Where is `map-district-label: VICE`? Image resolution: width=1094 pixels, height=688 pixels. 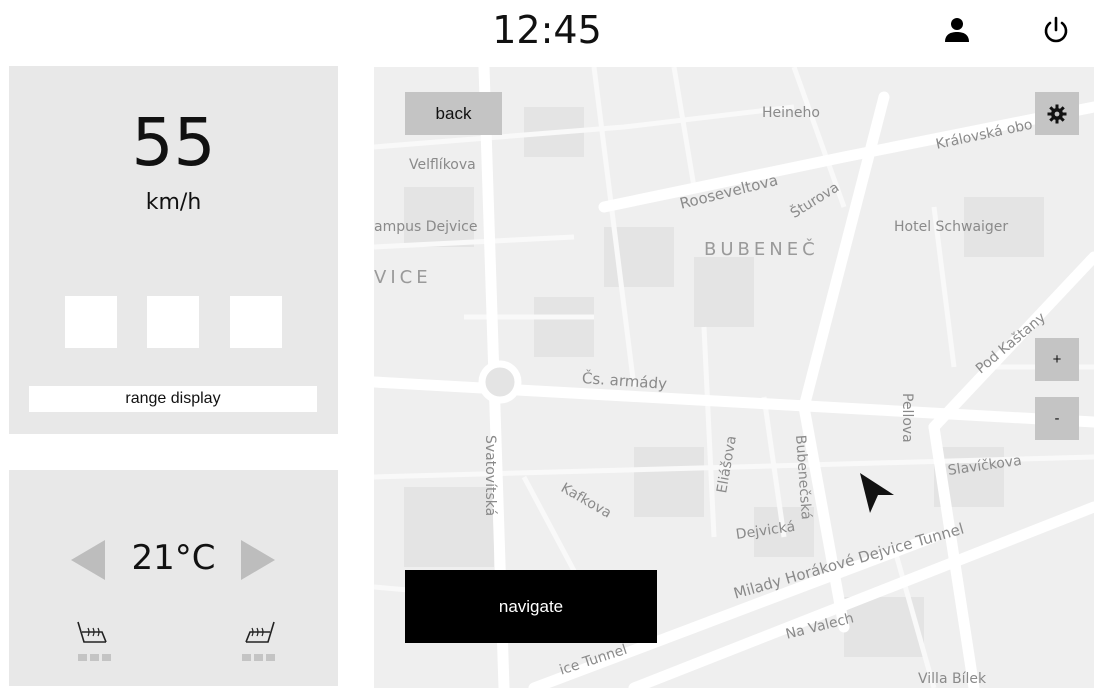 map-district-label: VICE is located at coordinates (403, 277).